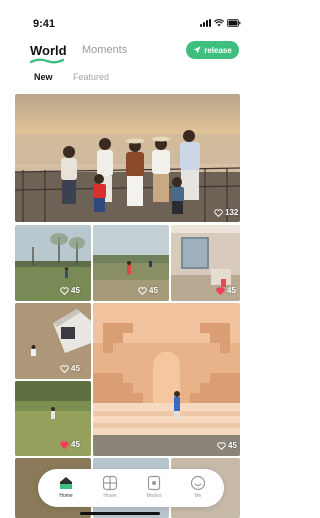 This screenshot has height=518, width=320. I want to click on nav-label: Modes, so click(154, 496).